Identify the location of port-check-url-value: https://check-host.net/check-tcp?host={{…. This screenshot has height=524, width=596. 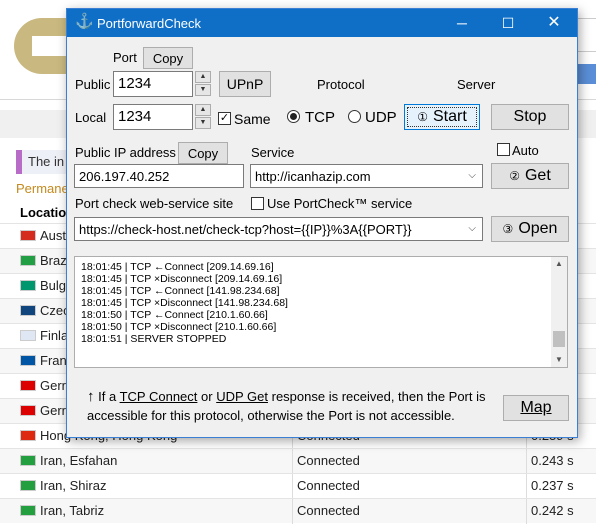
(245, 229).